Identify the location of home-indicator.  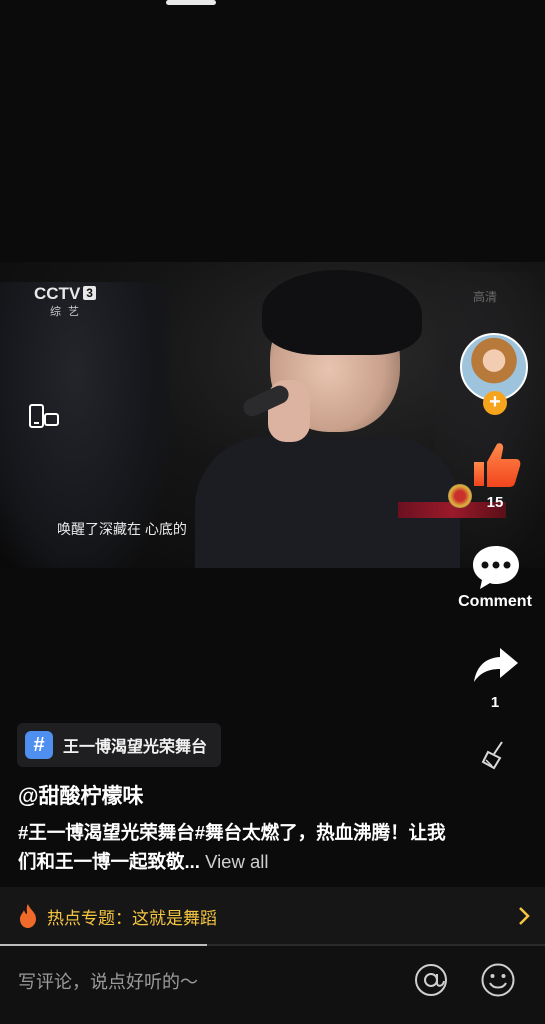
(191, 2).